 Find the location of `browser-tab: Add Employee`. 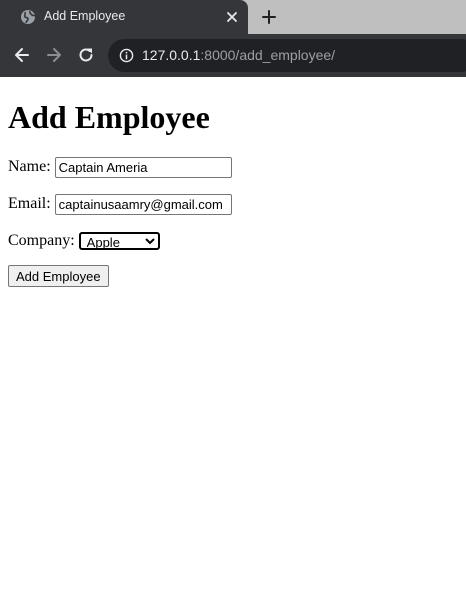

browser-tab: Add Employee is located at coordinates (124, 17).